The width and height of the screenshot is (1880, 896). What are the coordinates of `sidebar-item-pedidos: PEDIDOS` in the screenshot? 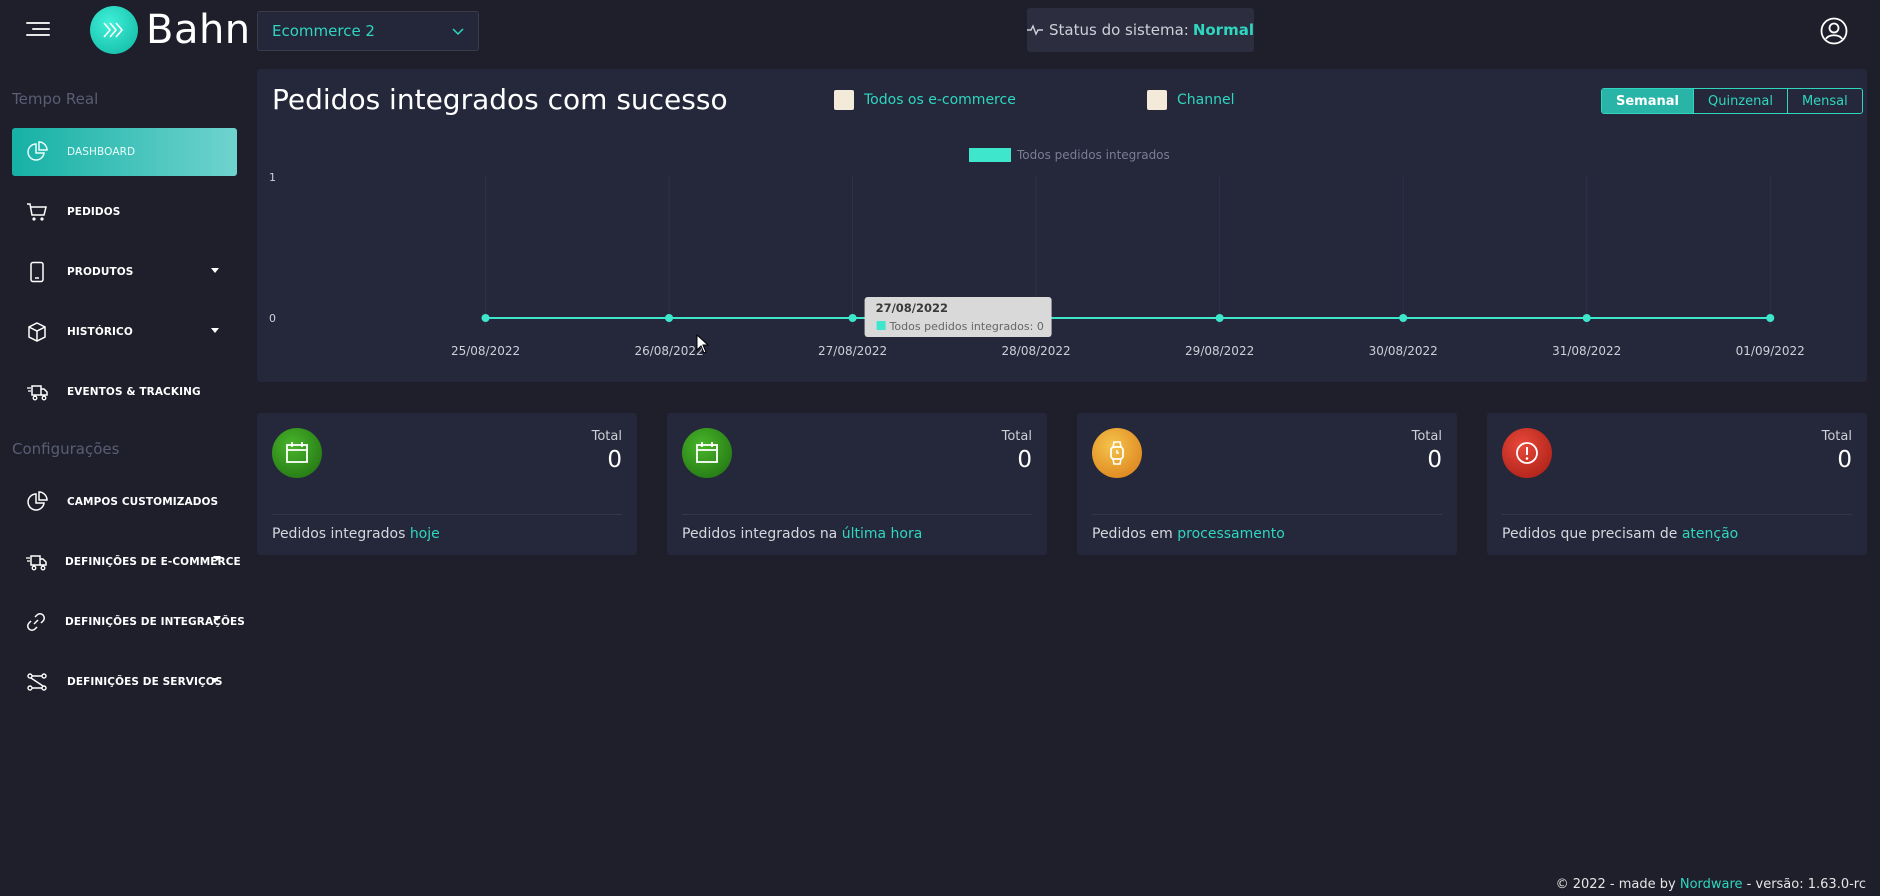 It's located at (124, 212).